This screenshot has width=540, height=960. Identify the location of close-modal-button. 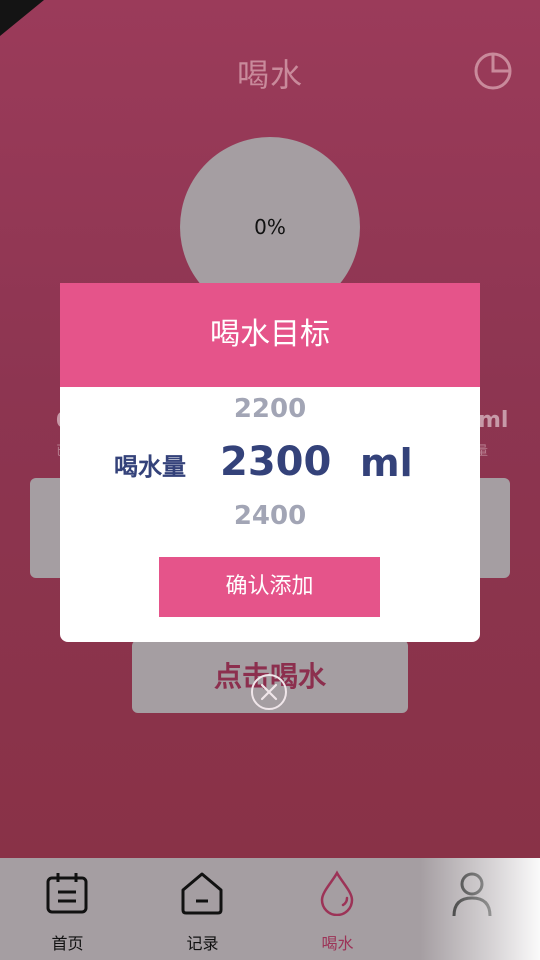
(269, 692).